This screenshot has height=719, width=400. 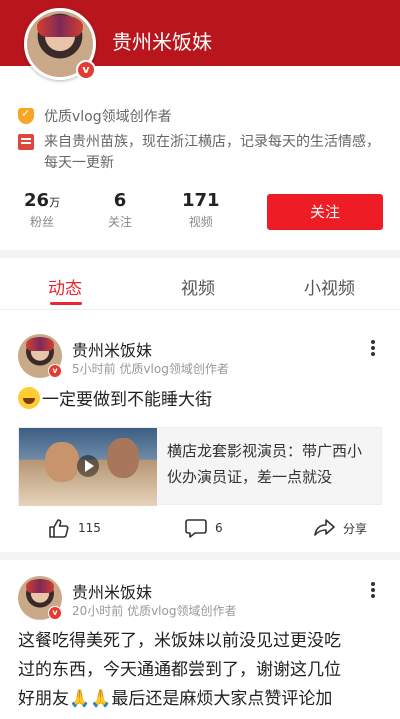 What do you see at coordinates (43, 699) in the screenshot?
I see `post-text-part: 好朋友` at bounding box center [43, 699].